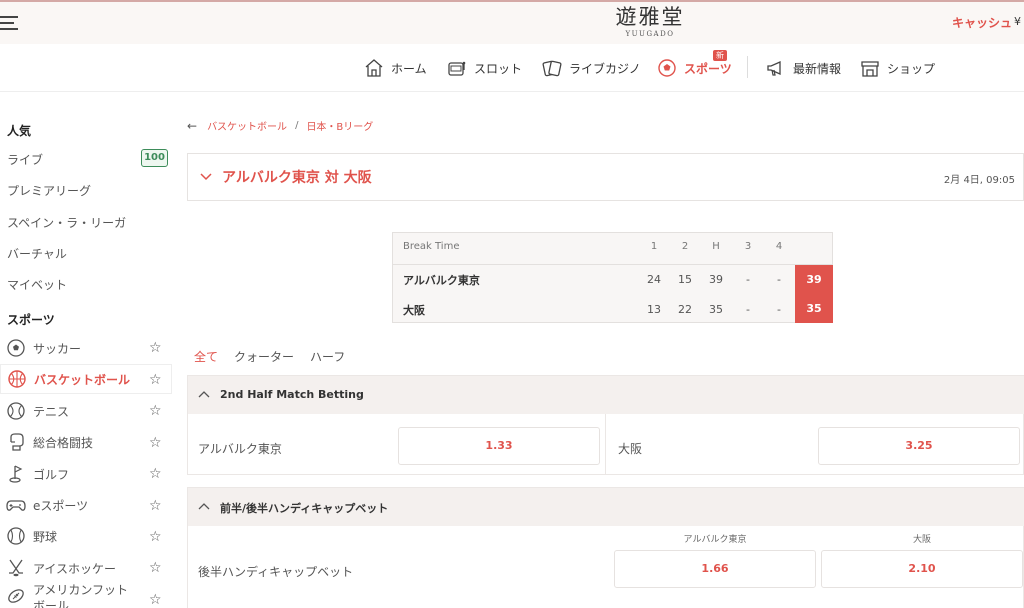  I want to click on game-status: Break Time, so click(431, 246).